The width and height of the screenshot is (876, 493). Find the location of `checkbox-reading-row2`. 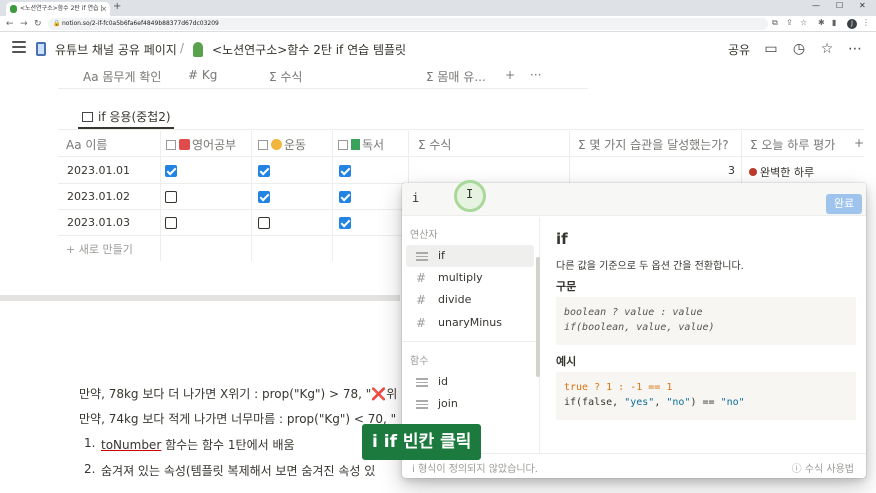

checkbox-reading-row2 is located at coordinates (345, 197).